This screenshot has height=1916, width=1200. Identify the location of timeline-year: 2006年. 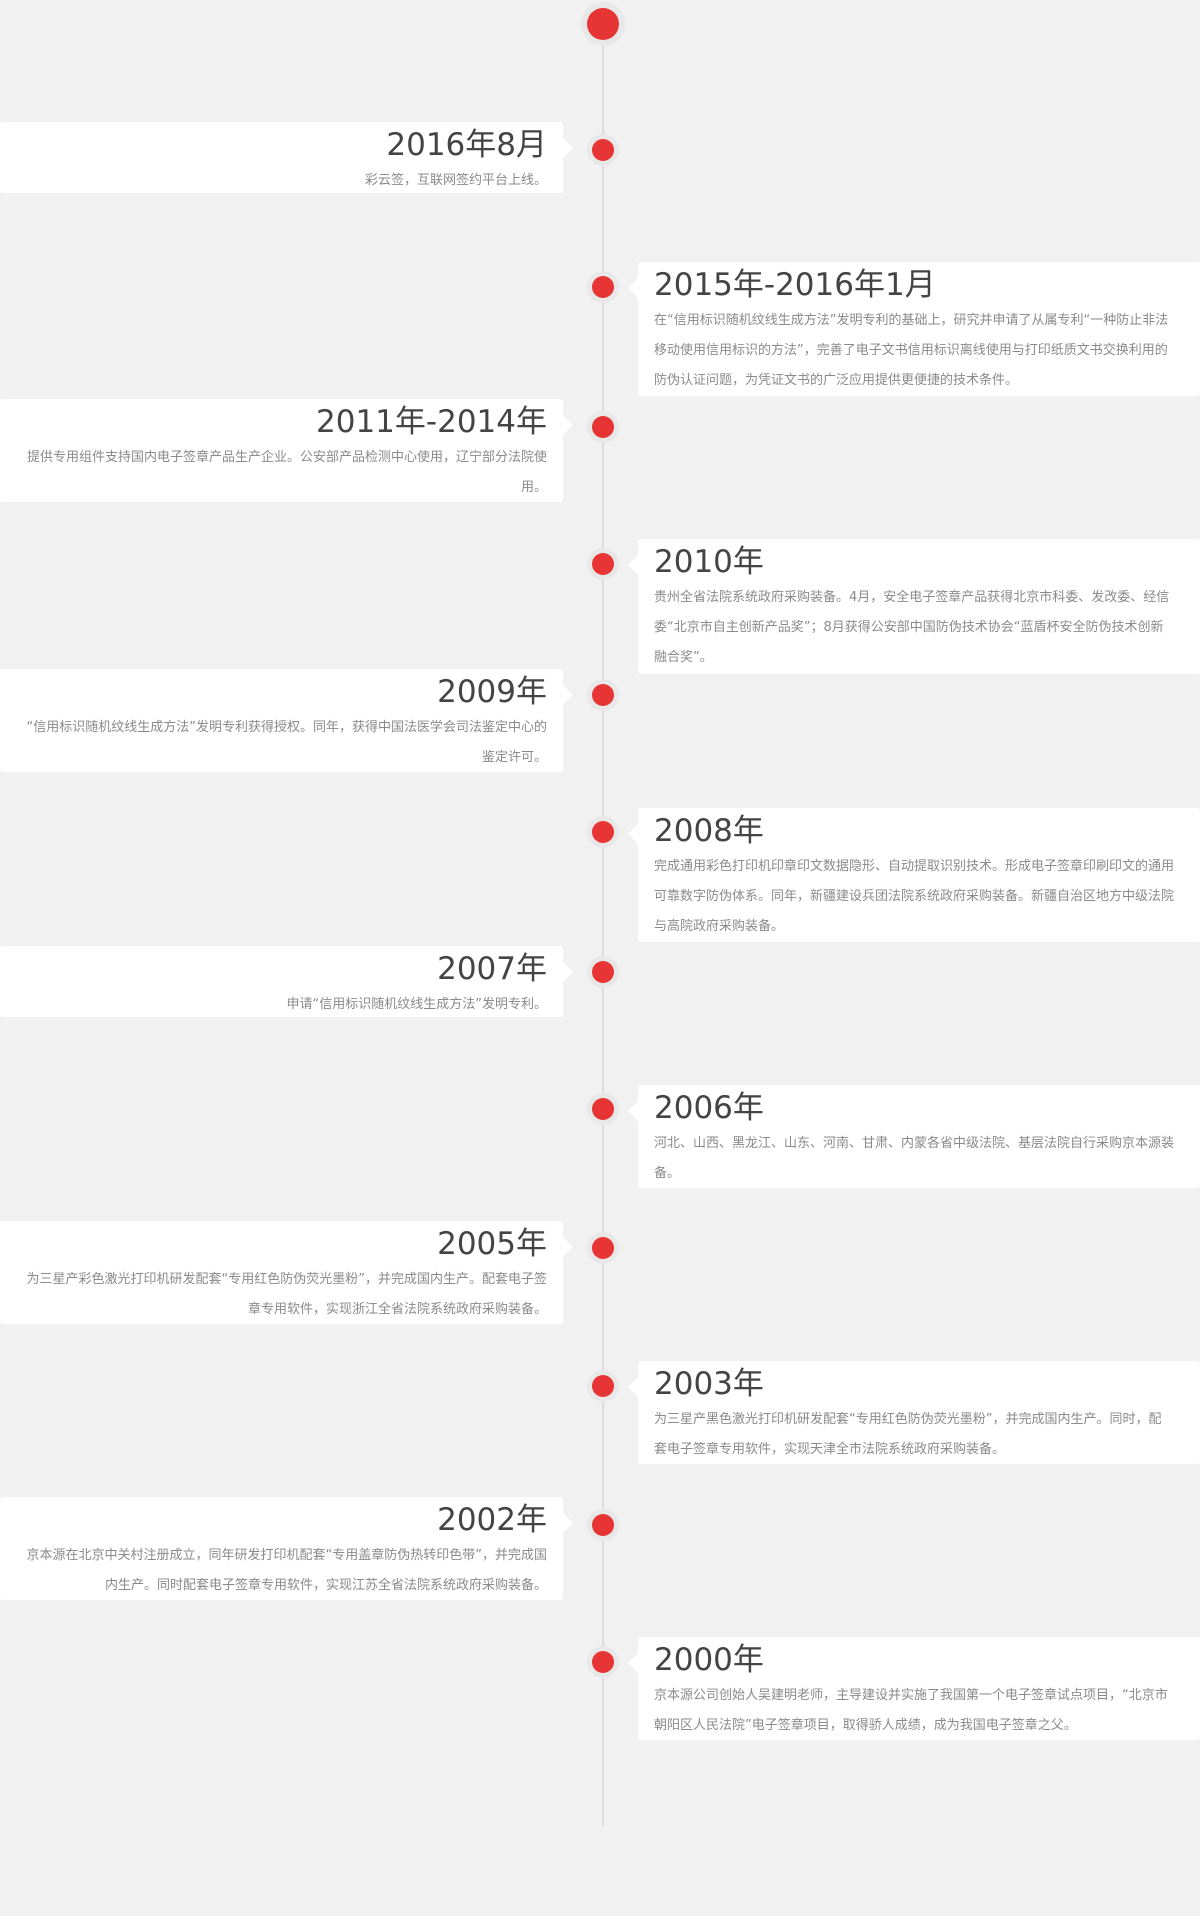
(709, 1108).